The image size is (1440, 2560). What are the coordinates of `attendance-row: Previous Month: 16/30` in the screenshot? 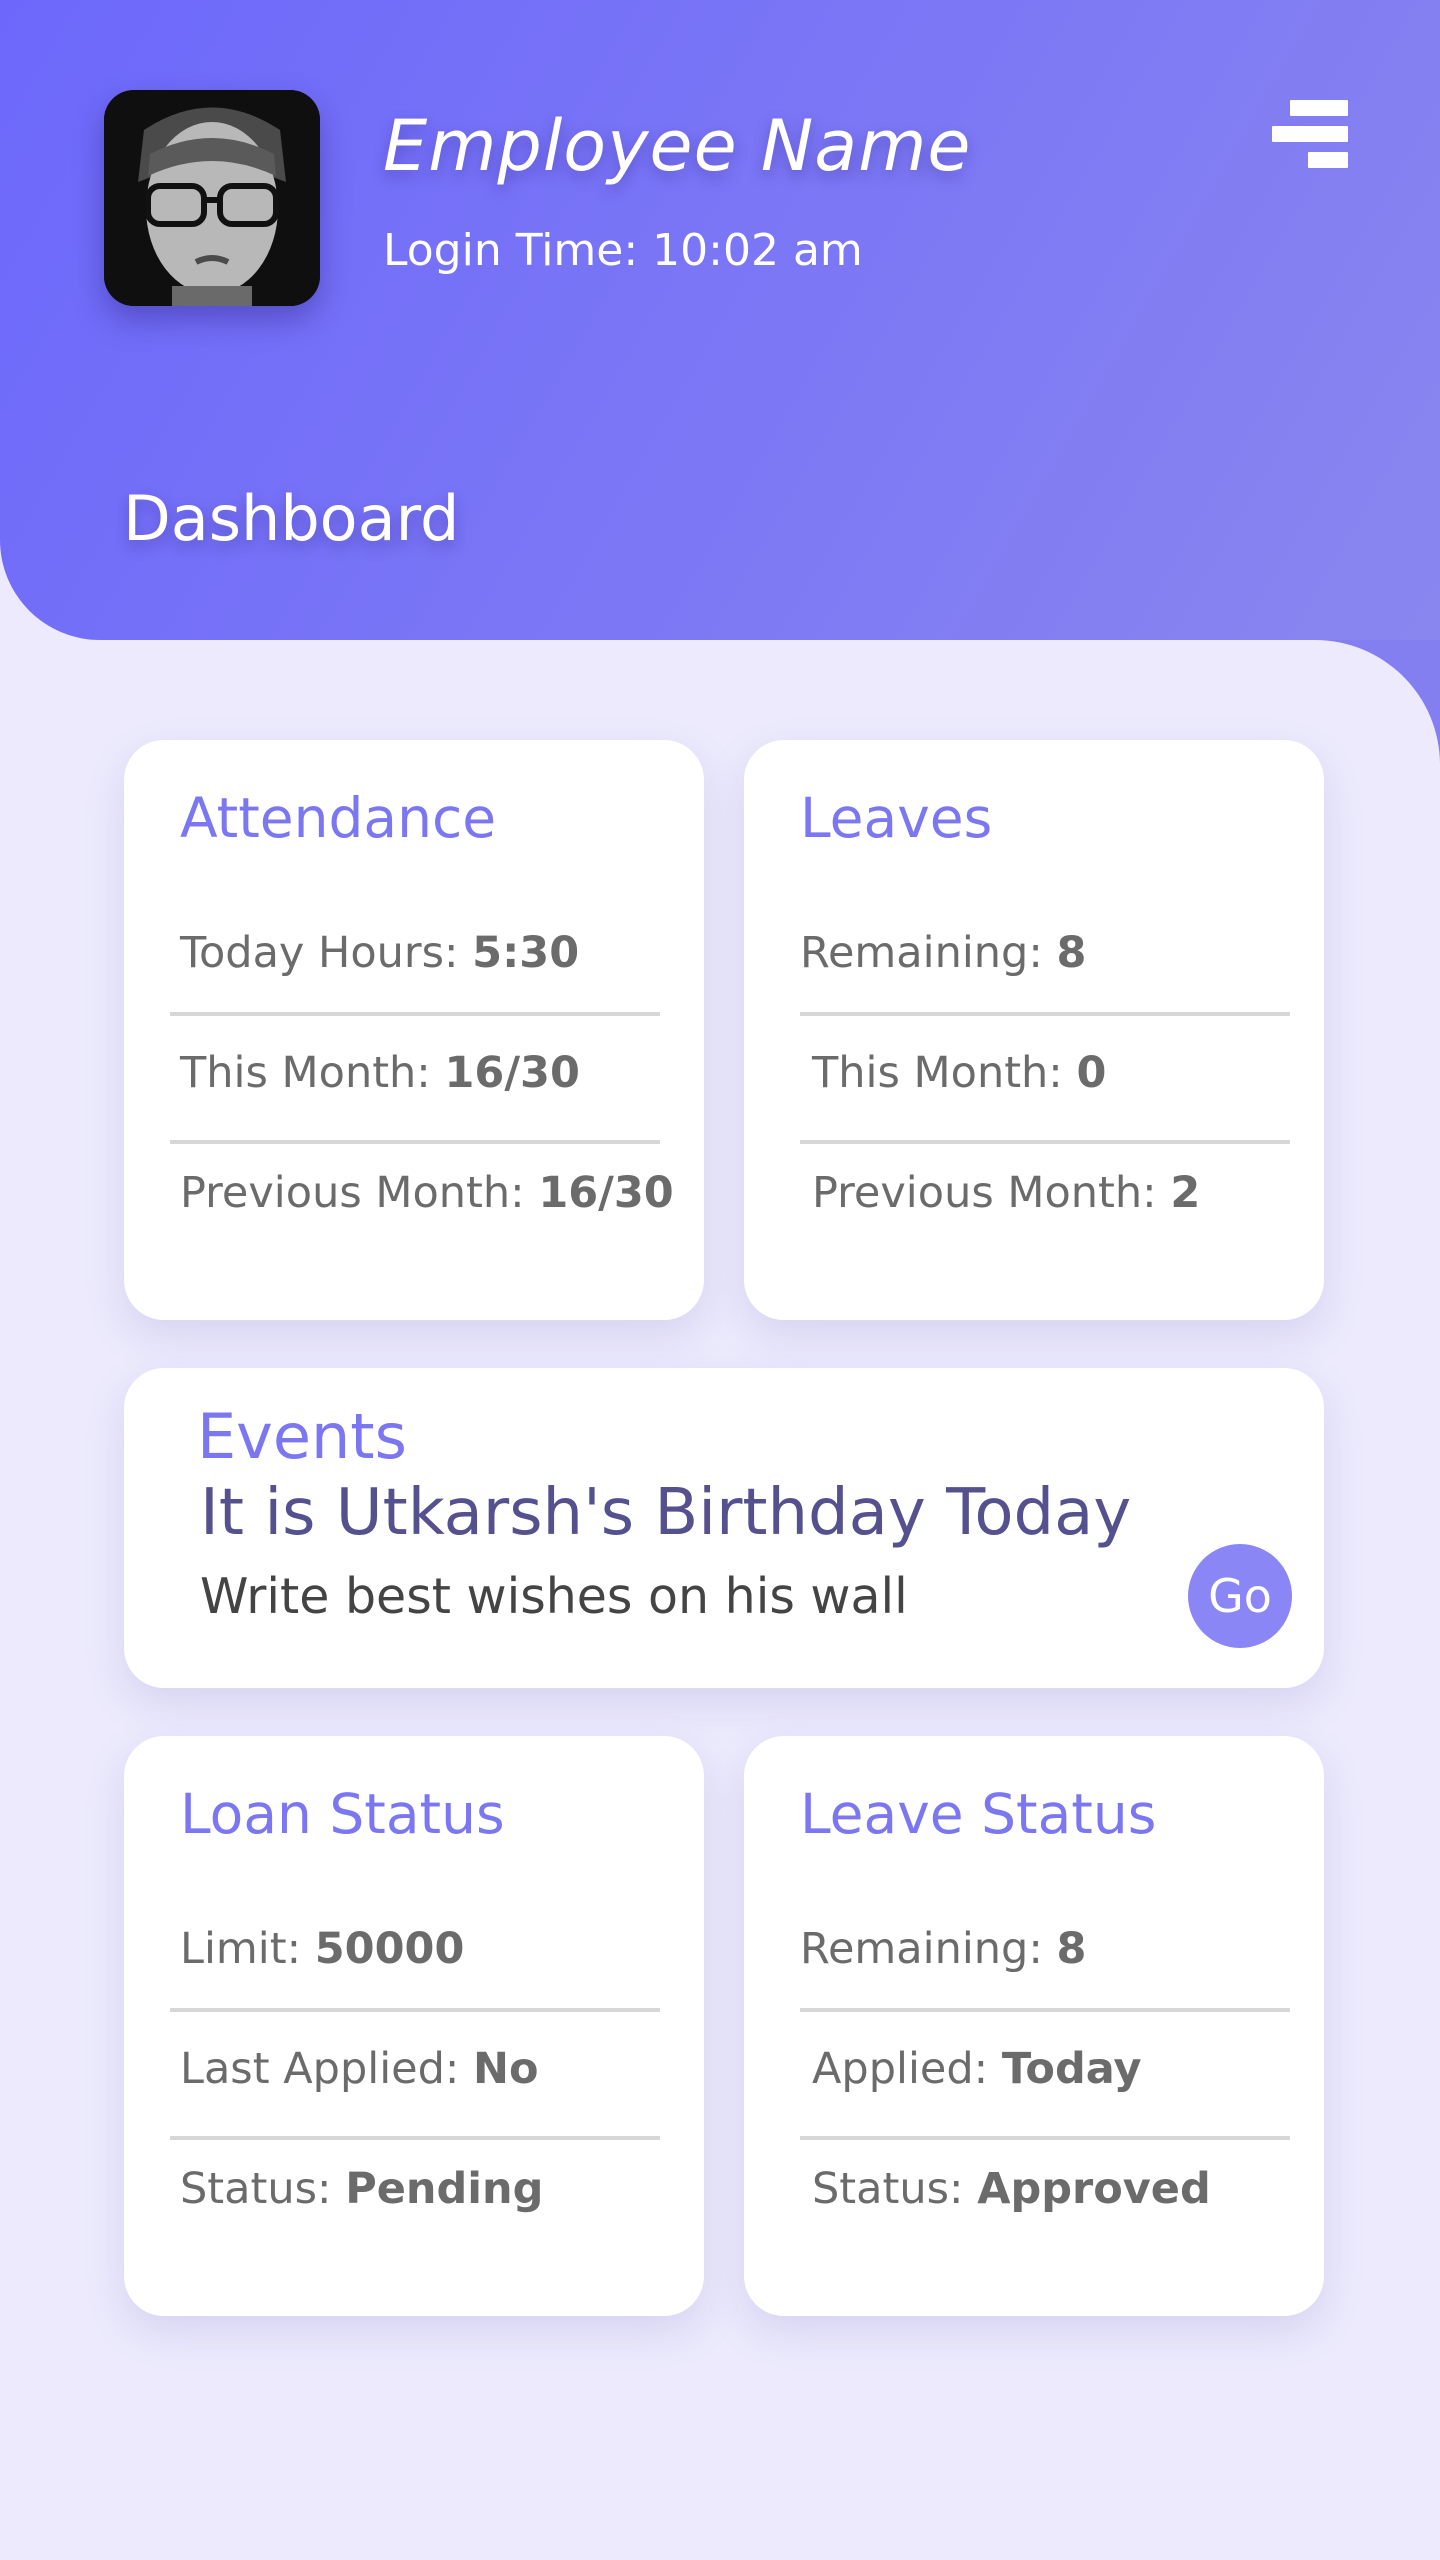 It's located at (427, 1193).